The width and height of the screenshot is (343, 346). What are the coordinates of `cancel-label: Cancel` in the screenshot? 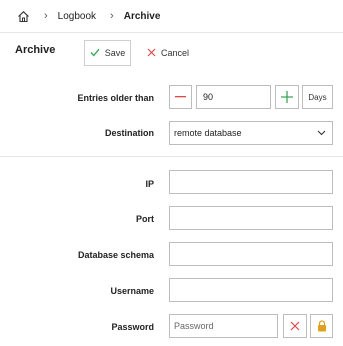 It's located at (175, 53).